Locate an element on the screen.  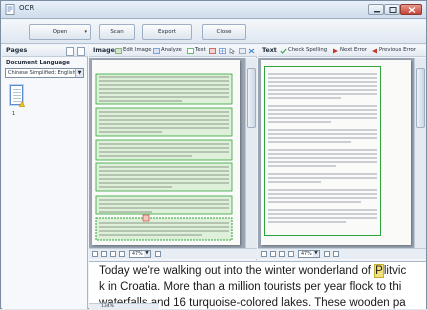
scan-button: Scan is located at coordinates (117, 32).